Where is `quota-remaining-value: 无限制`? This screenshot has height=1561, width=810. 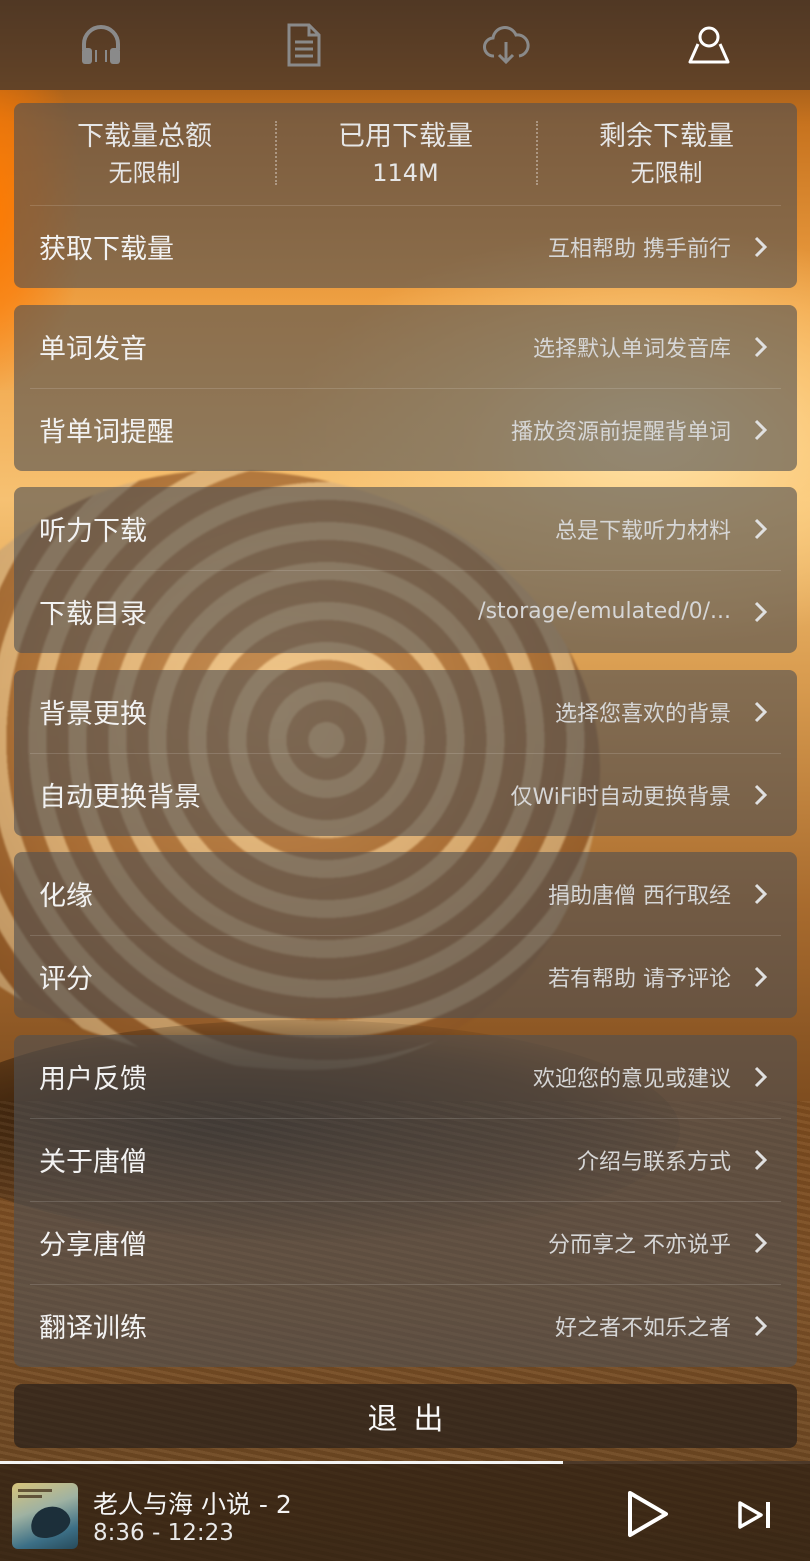
quota-remaining-value: 无限制 is located at coordinates (666, 173).